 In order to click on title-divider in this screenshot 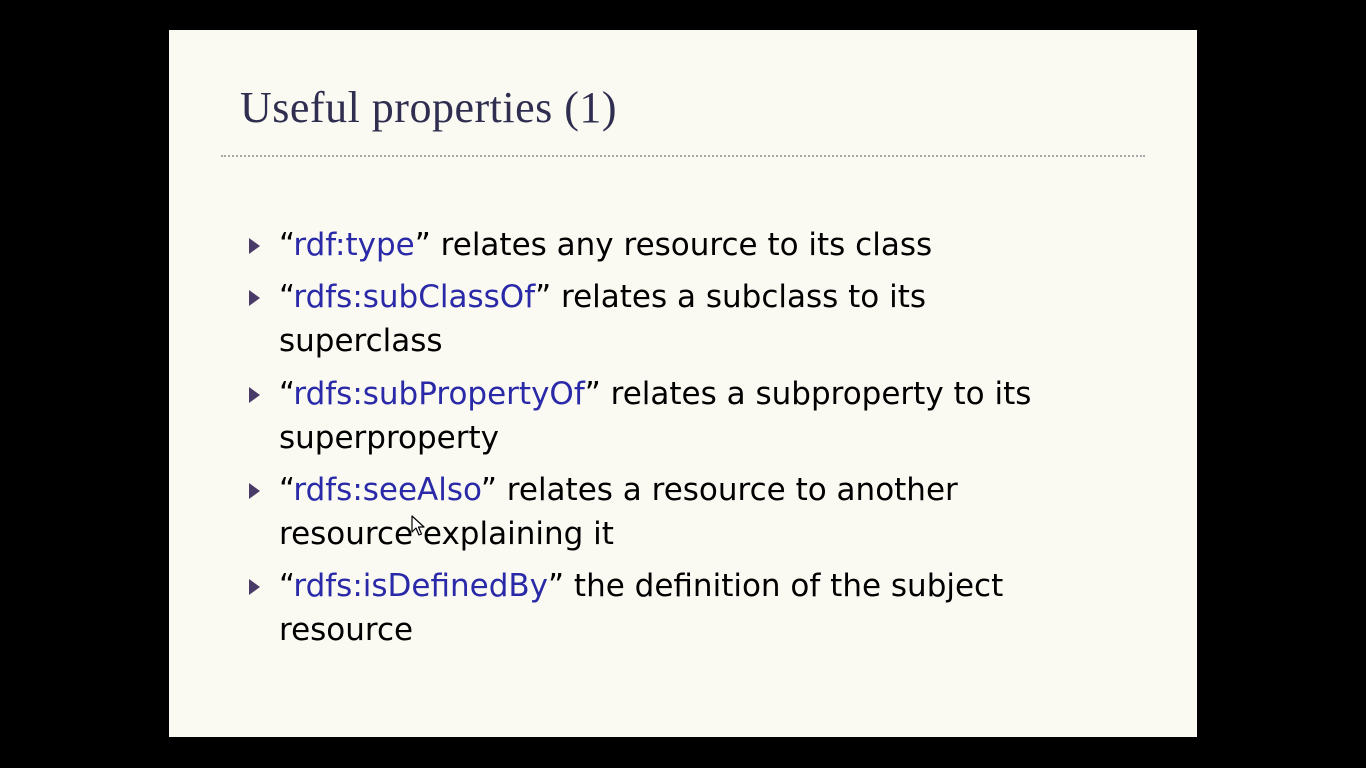, I will do `click(683, 156)`.